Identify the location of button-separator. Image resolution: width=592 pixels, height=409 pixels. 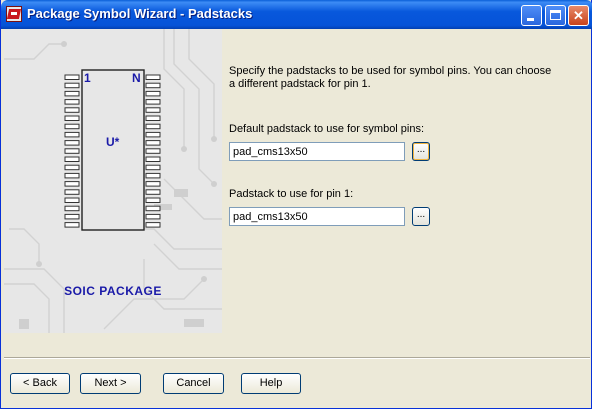
(297, 358).